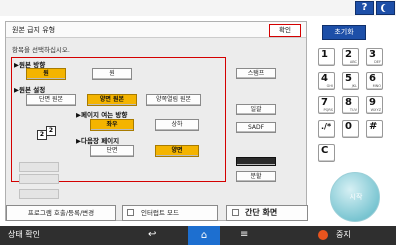  I want to click on open-left-right-button: 좌우, so click(112, 125).